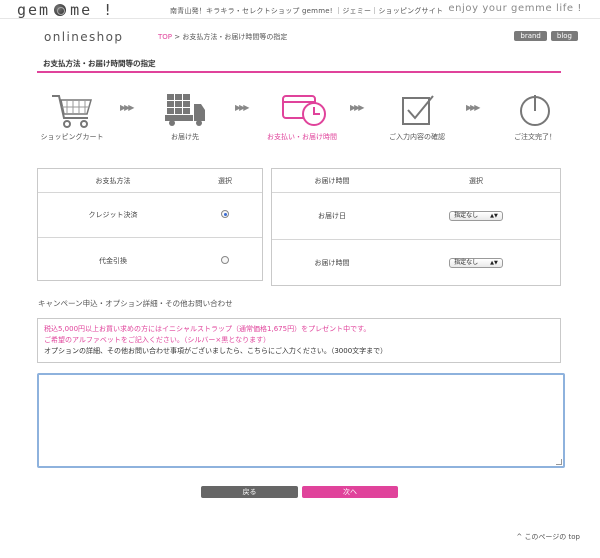 The height and width of the screenshot is (558, 600). Describe the element at coordinates (417, 137) in the screenshot. I see `step-label-confirm: ご入力内容の確認` at that location.